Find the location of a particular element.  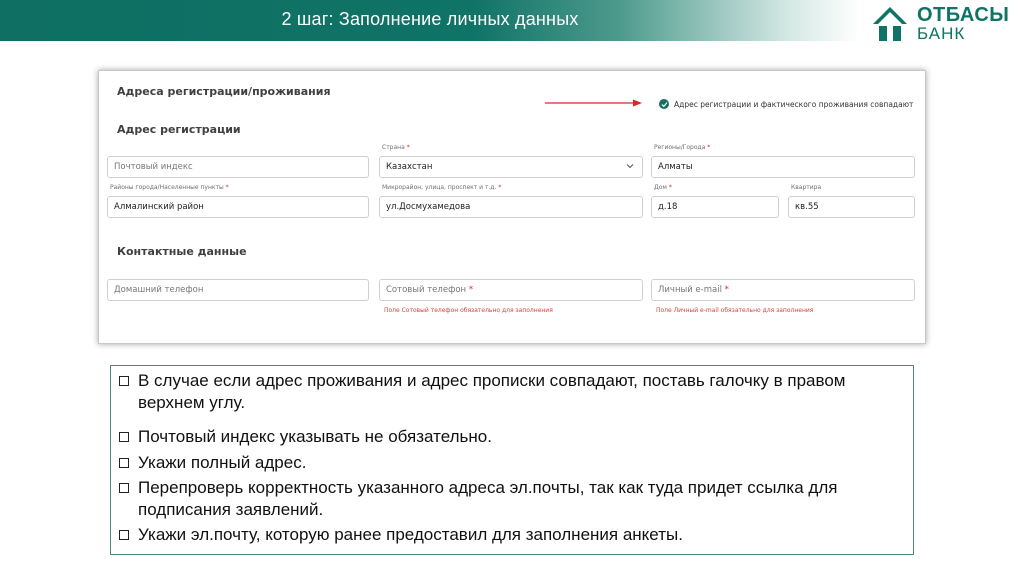

street-value: ул.Досмухамедова is located at coordinates (428, 207).